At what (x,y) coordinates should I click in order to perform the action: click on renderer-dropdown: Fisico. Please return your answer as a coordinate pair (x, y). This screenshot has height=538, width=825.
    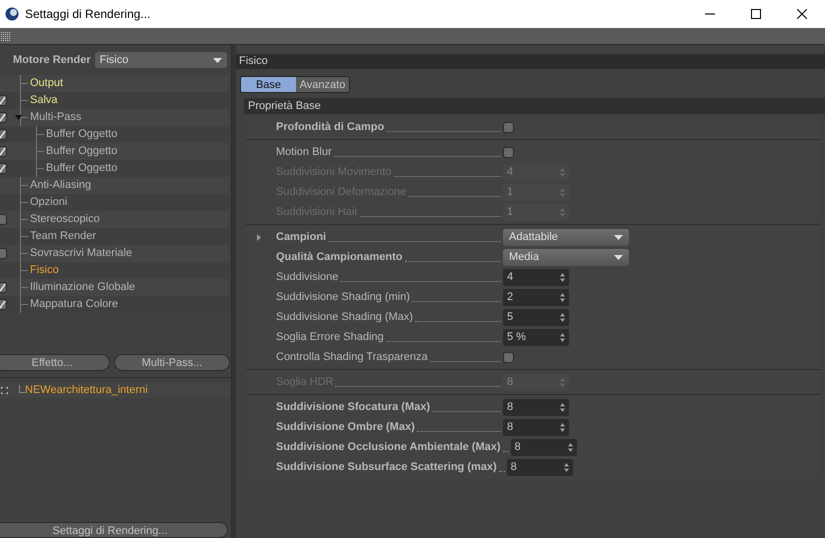
    Looking at the image, I should click on (160, 60).